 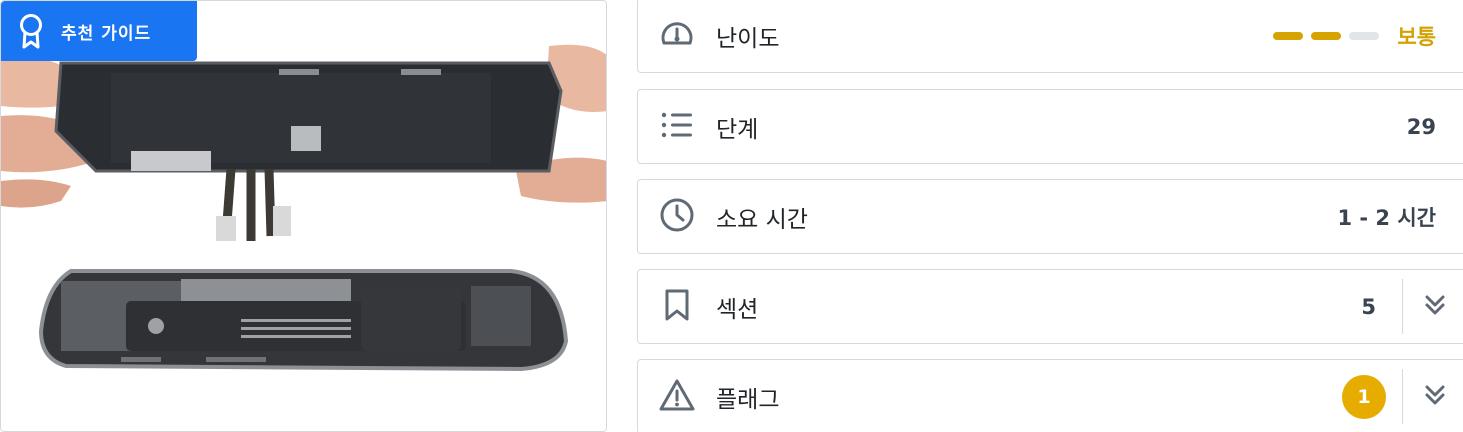 What do you see at coordinates (677, 397) in the screenshot?
I see `warning-triangle-icon` at bounding box center [677, 397].